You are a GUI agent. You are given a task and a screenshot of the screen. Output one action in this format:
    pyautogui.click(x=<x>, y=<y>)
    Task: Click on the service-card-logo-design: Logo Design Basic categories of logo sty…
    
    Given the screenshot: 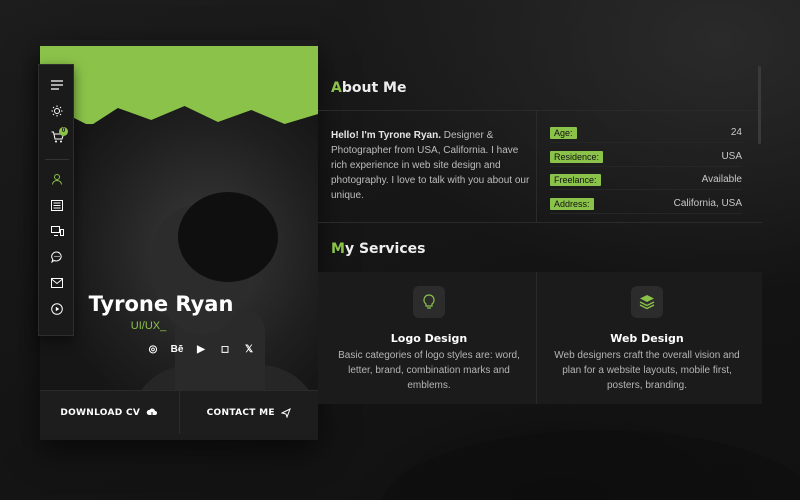 What is the action you would take?
    pyautogui.click(x=429, y=338)
    